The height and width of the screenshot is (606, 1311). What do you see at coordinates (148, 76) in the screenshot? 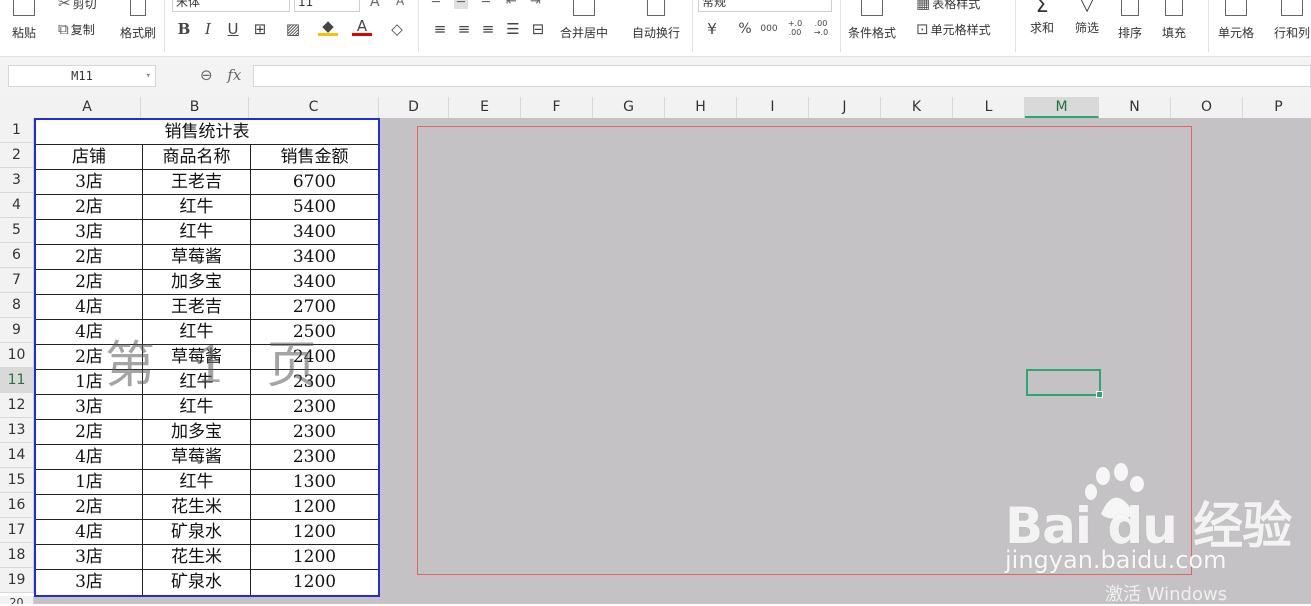
I see `chevron-down-icon: ▾` at bounding box center [148, 76].